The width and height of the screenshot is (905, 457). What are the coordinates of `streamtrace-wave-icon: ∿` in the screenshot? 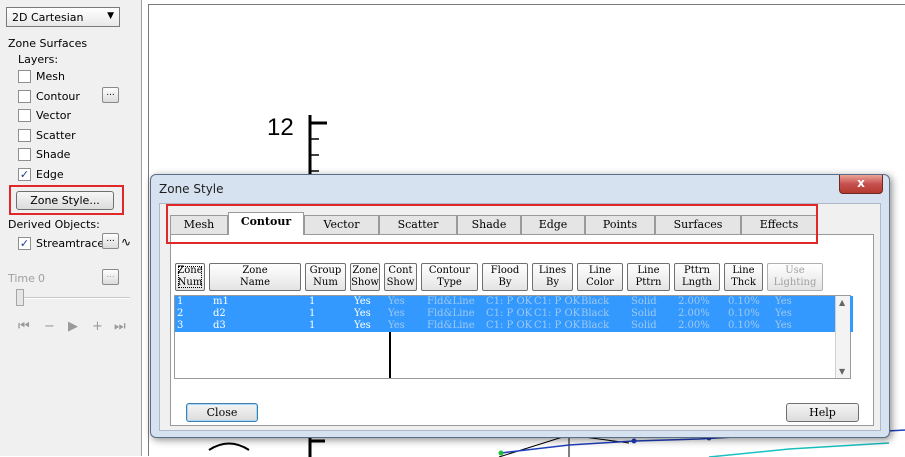 It's located at (126, 242).